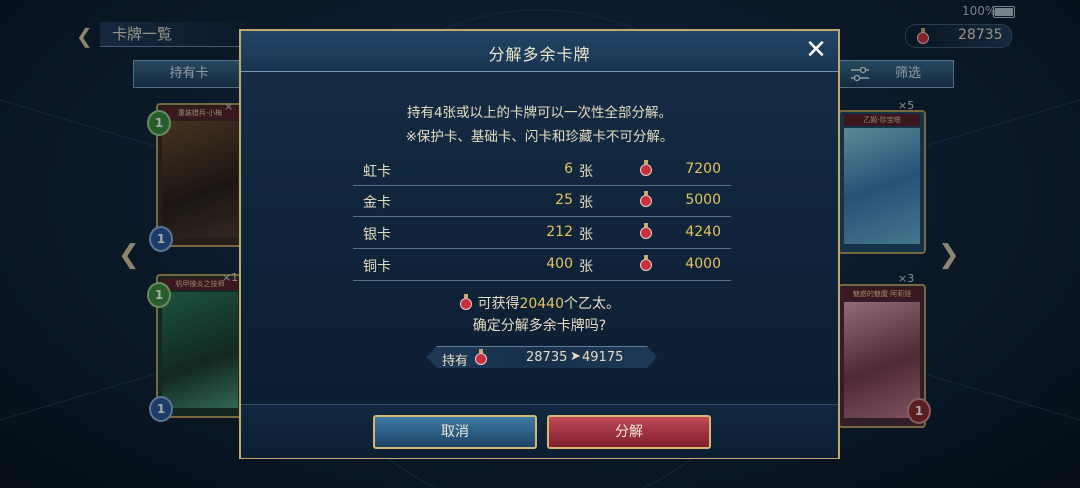  I want to click on description-line-2: ※保护卡、基础卡、闪卡和珍藏卡不可分解。, so click(539, 137).